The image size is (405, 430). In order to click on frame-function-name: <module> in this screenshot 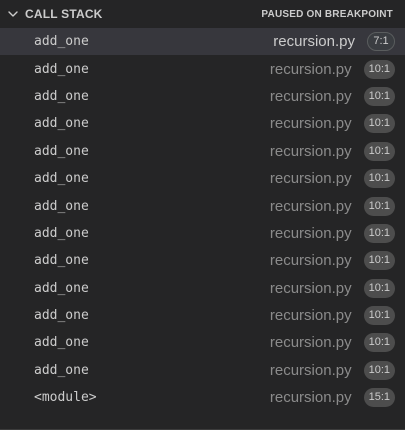, I will do `click(65, 398)`.